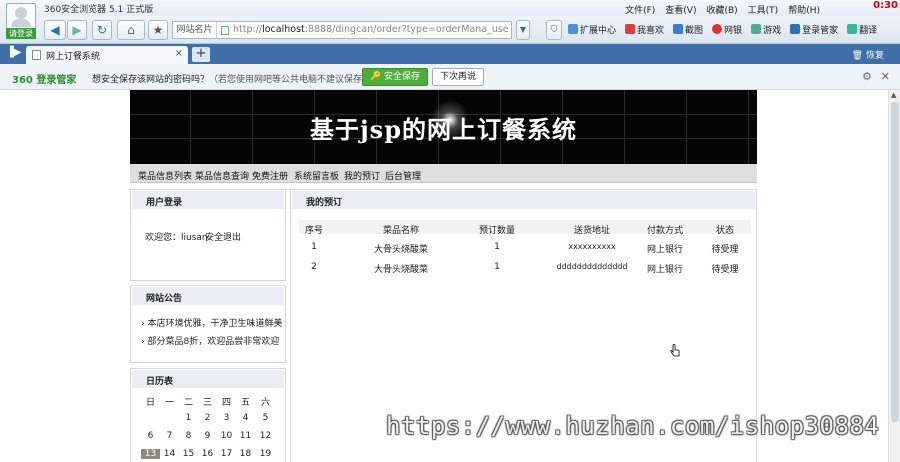 This screenshot has width=900, height=462. Describe the element at coordinates (215, 324) in the screenshot. I see `notice-text: 本店环境优雅，干净卫生味道鲜美` at that location.